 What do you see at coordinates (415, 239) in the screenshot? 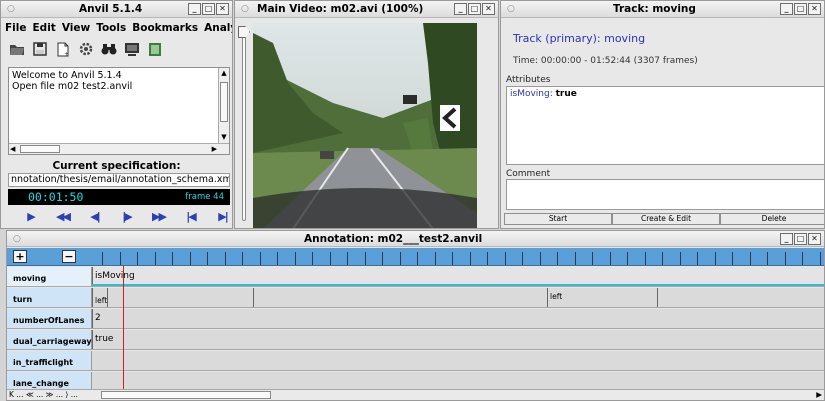
I see `annotation-window-titlebar: ○ Annotation: m02___test2.anvil _ □ ✕` at bounding box center [415, 239].